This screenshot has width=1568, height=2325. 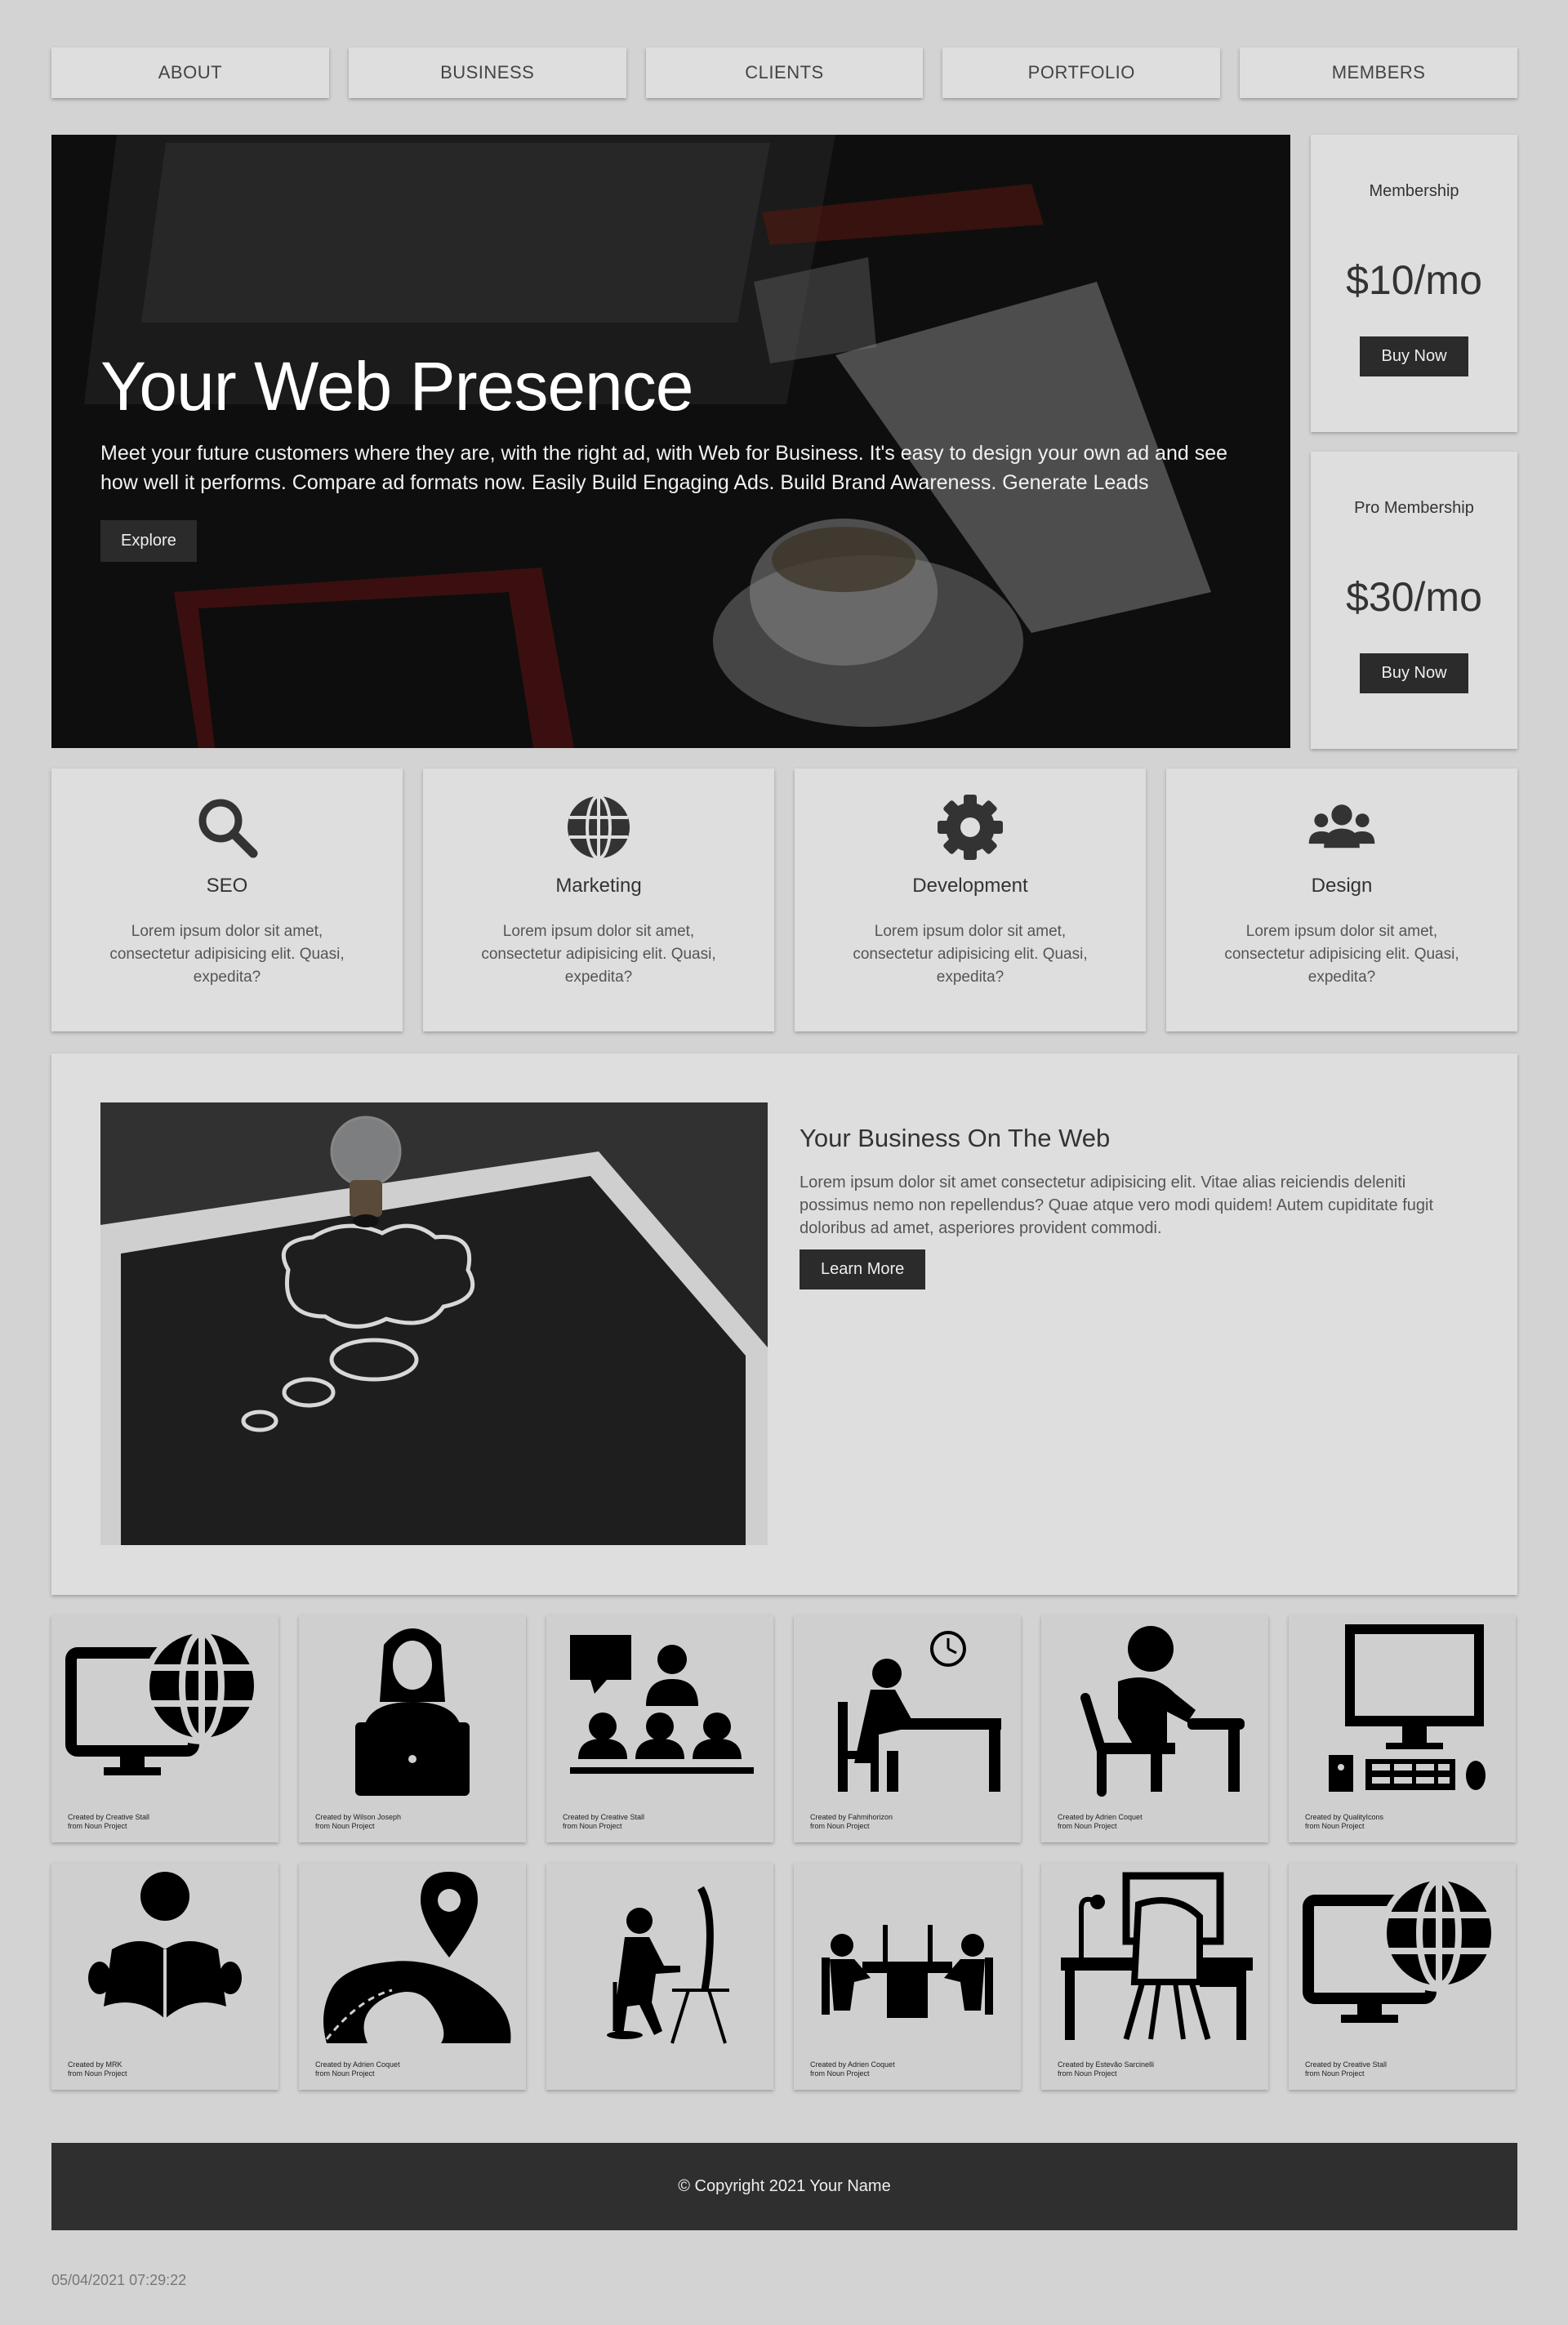 I want to click on road-location-icon, so click(x=417, y=1957).